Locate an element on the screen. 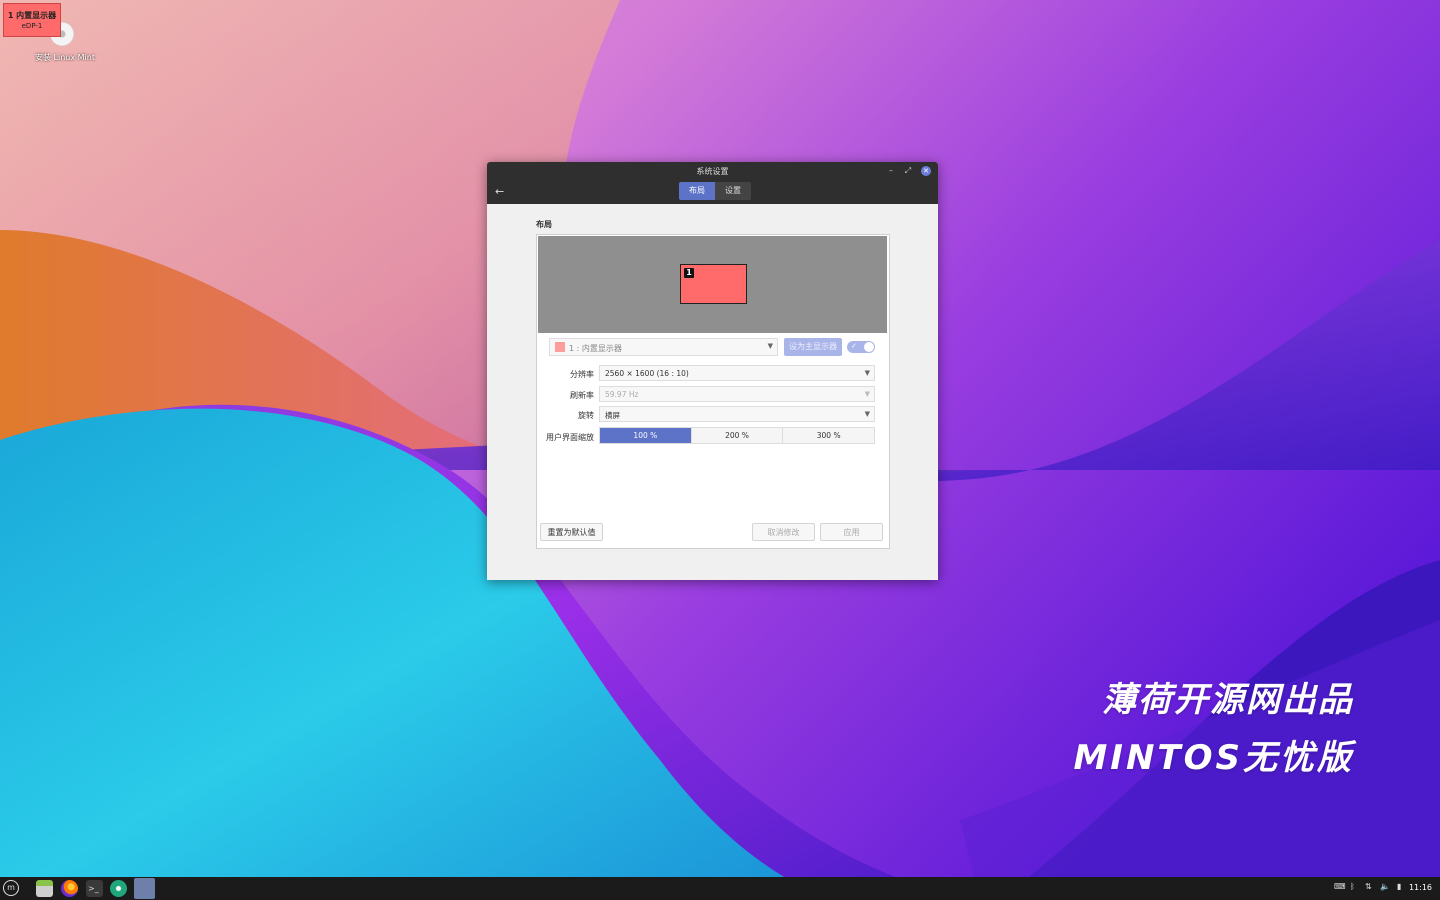  desktop-icon-label: 安装 Linux Mint is located at coordinates (65, 57).